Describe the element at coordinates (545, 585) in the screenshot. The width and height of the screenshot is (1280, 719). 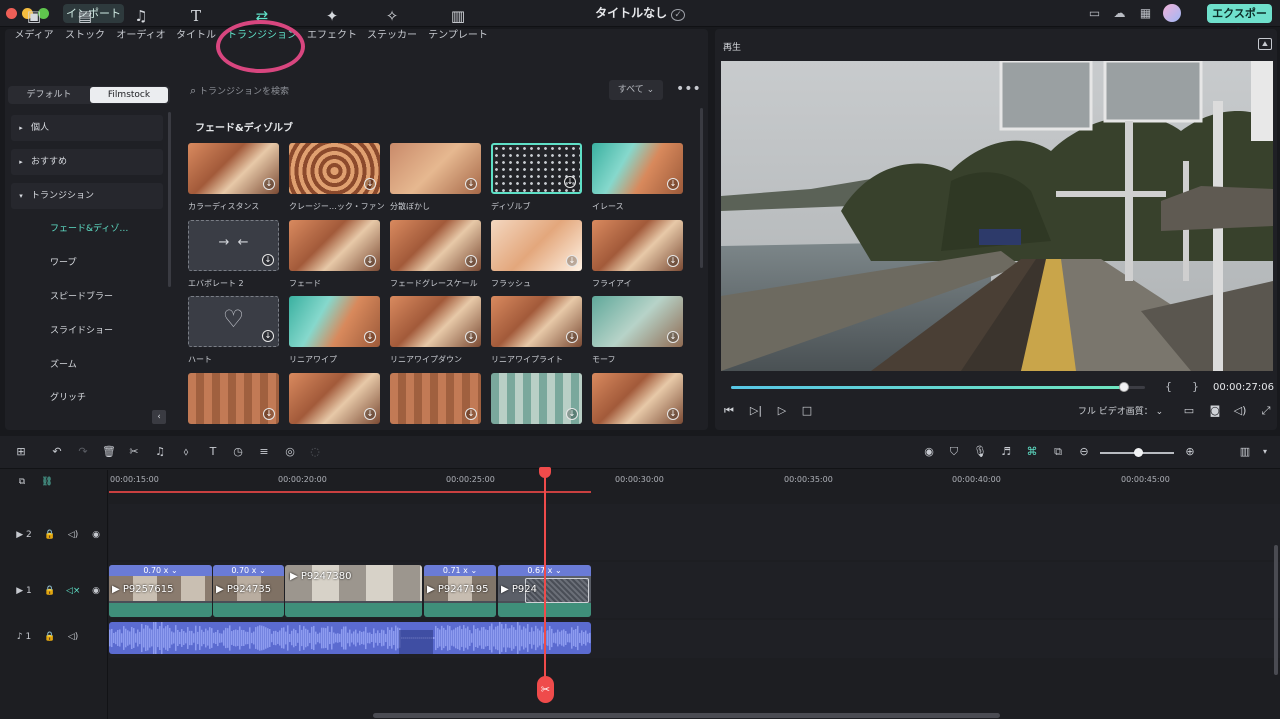
I see `playhead` at that location.